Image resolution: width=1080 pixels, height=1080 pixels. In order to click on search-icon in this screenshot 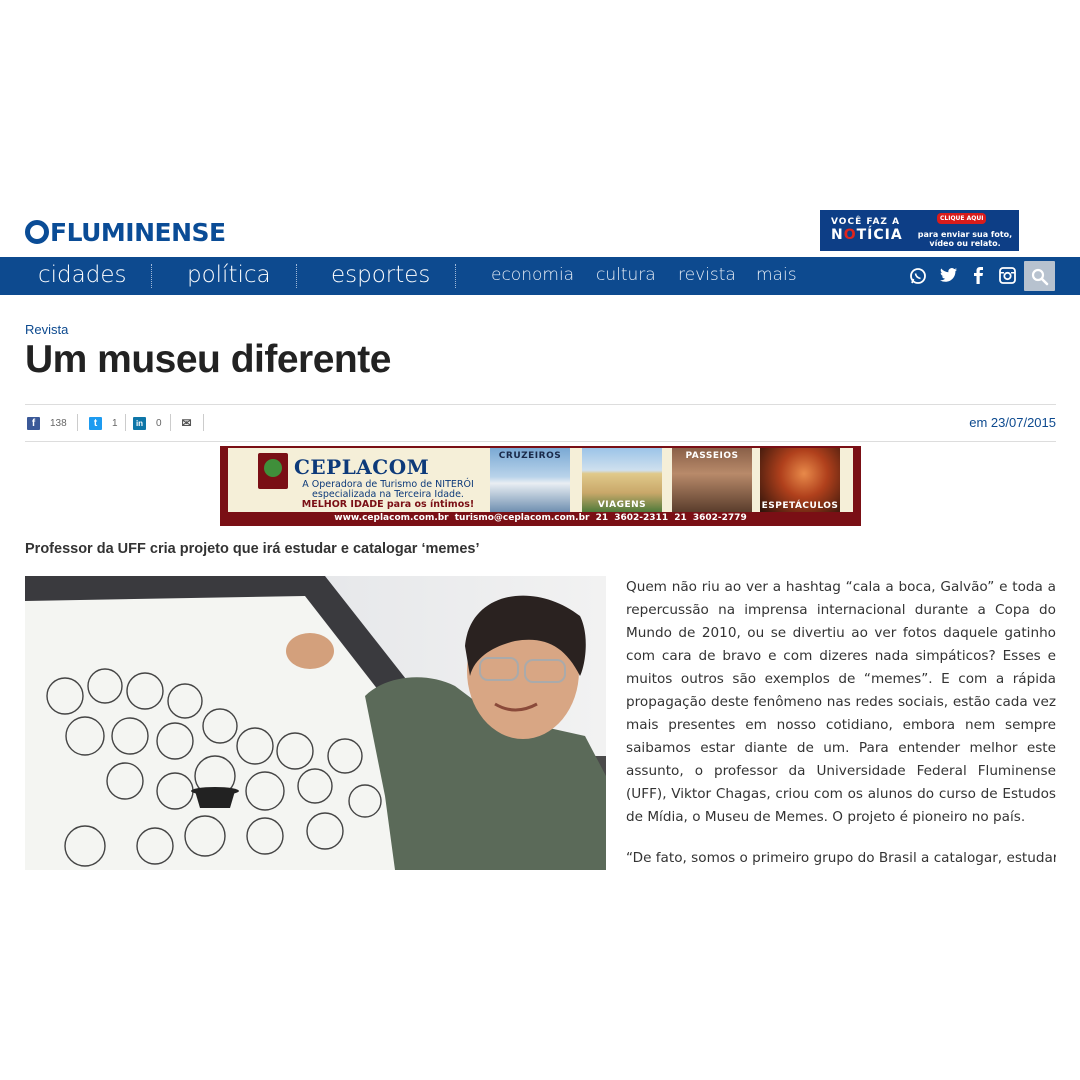, I will do `click(1040, 277)`.